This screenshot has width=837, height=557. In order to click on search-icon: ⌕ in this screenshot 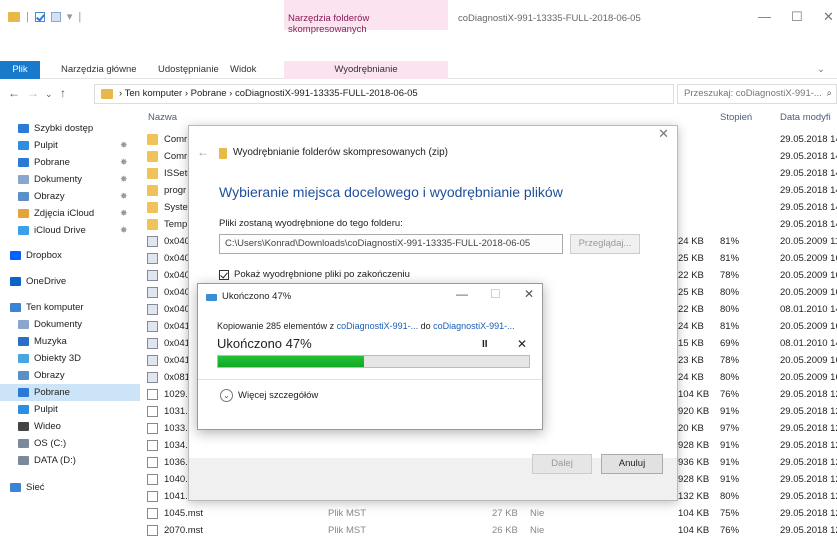, I will do `click(829, 93)`.